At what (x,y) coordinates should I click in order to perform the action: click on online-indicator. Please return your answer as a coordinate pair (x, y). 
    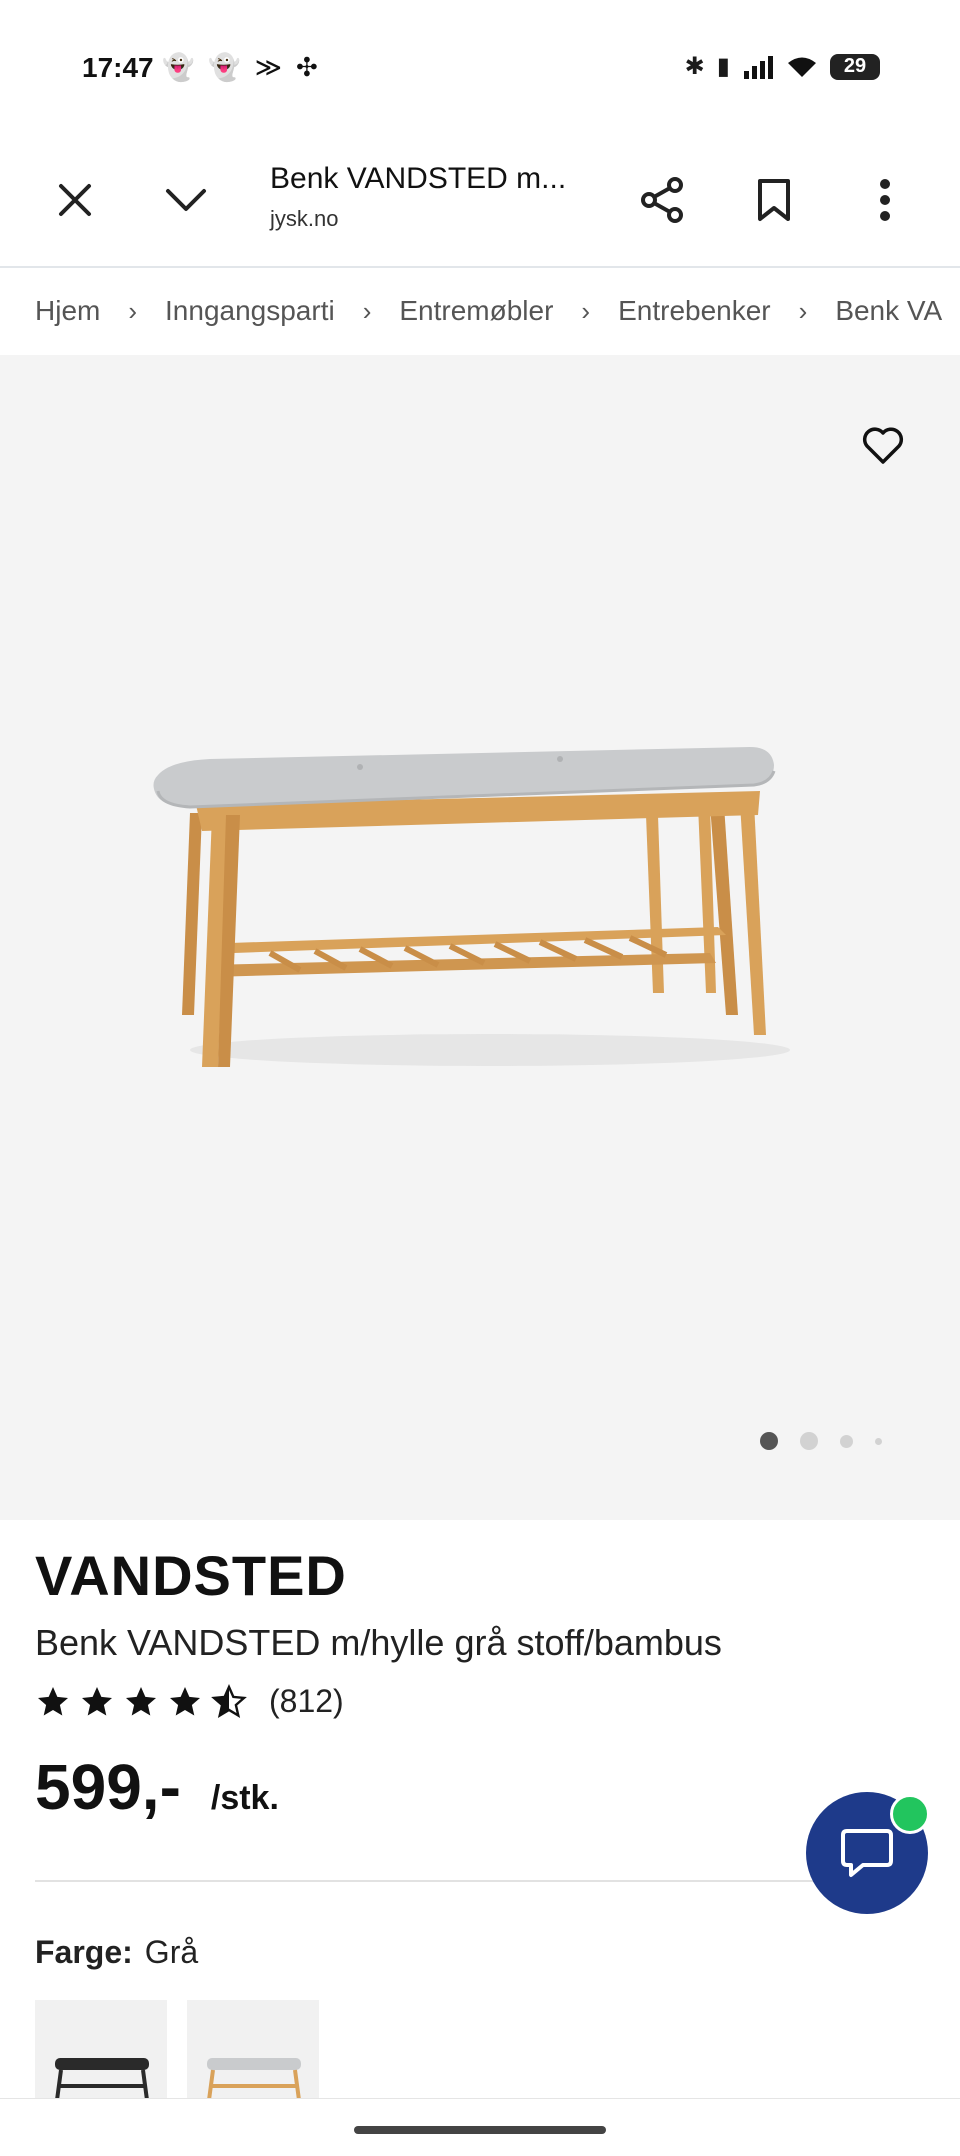
    Looking at the image, I should click on (910, 1814).